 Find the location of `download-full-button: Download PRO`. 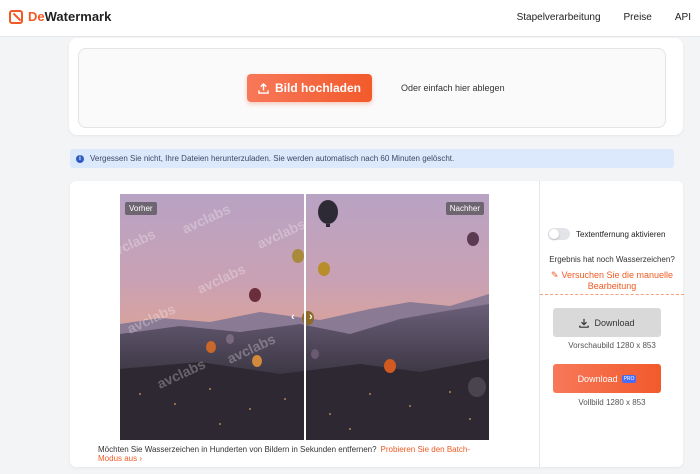

download-full-button: Download PRO is located at coordinates (607, 378).